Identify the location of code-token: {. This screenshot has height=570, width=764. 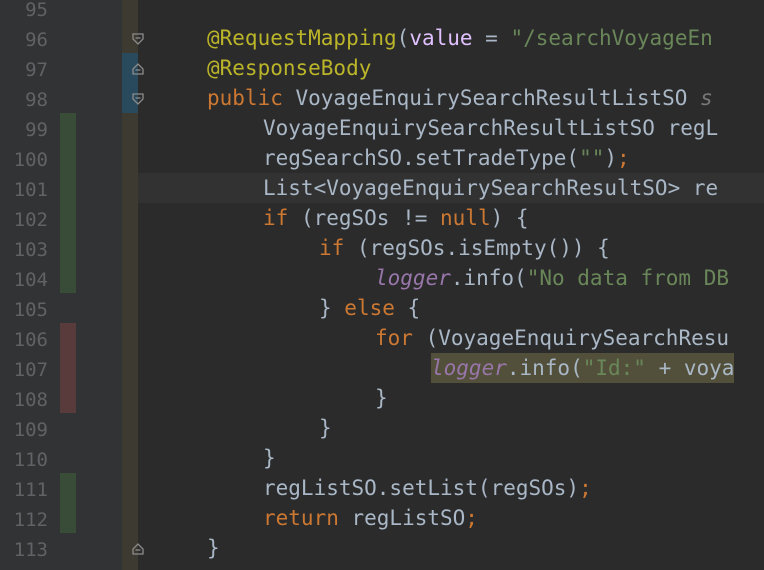
(407, 308).